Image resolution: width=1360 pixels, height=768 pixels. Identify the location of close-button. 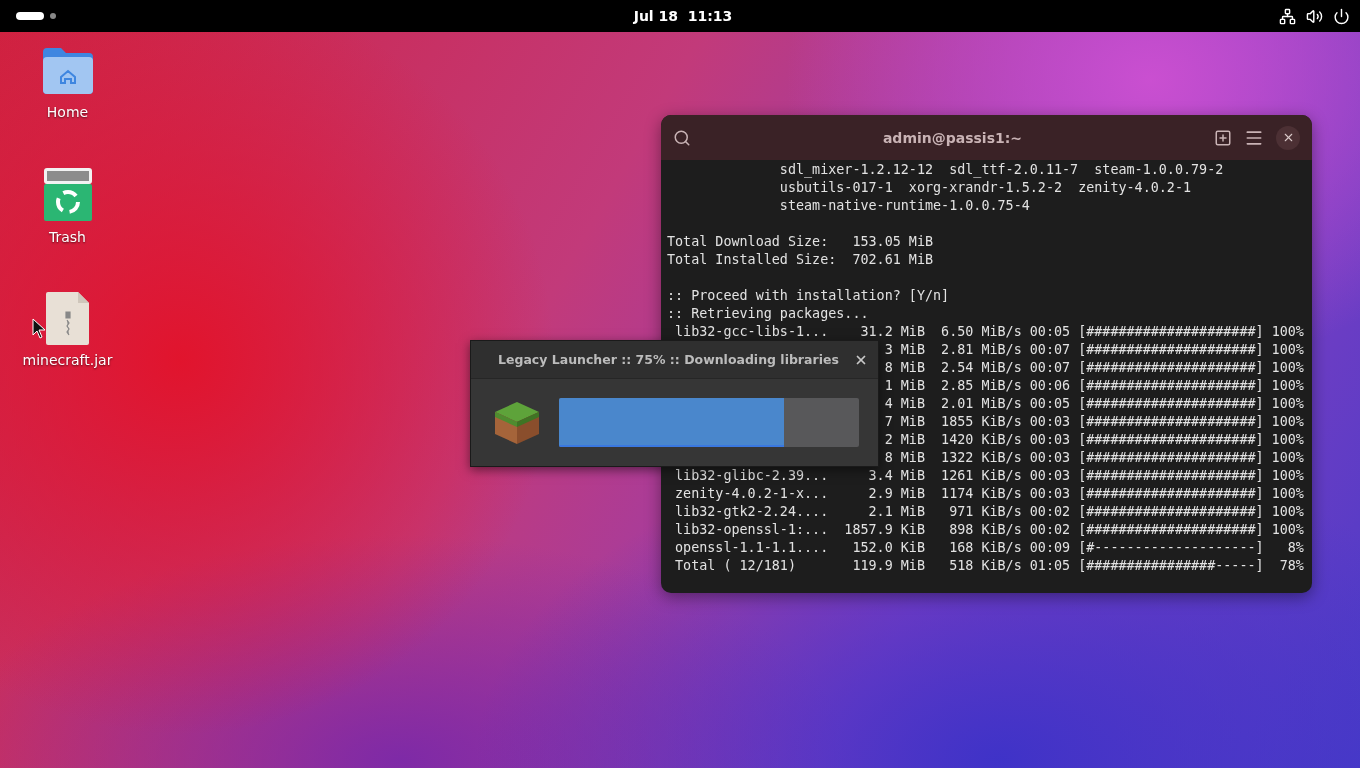
(1288, 137).